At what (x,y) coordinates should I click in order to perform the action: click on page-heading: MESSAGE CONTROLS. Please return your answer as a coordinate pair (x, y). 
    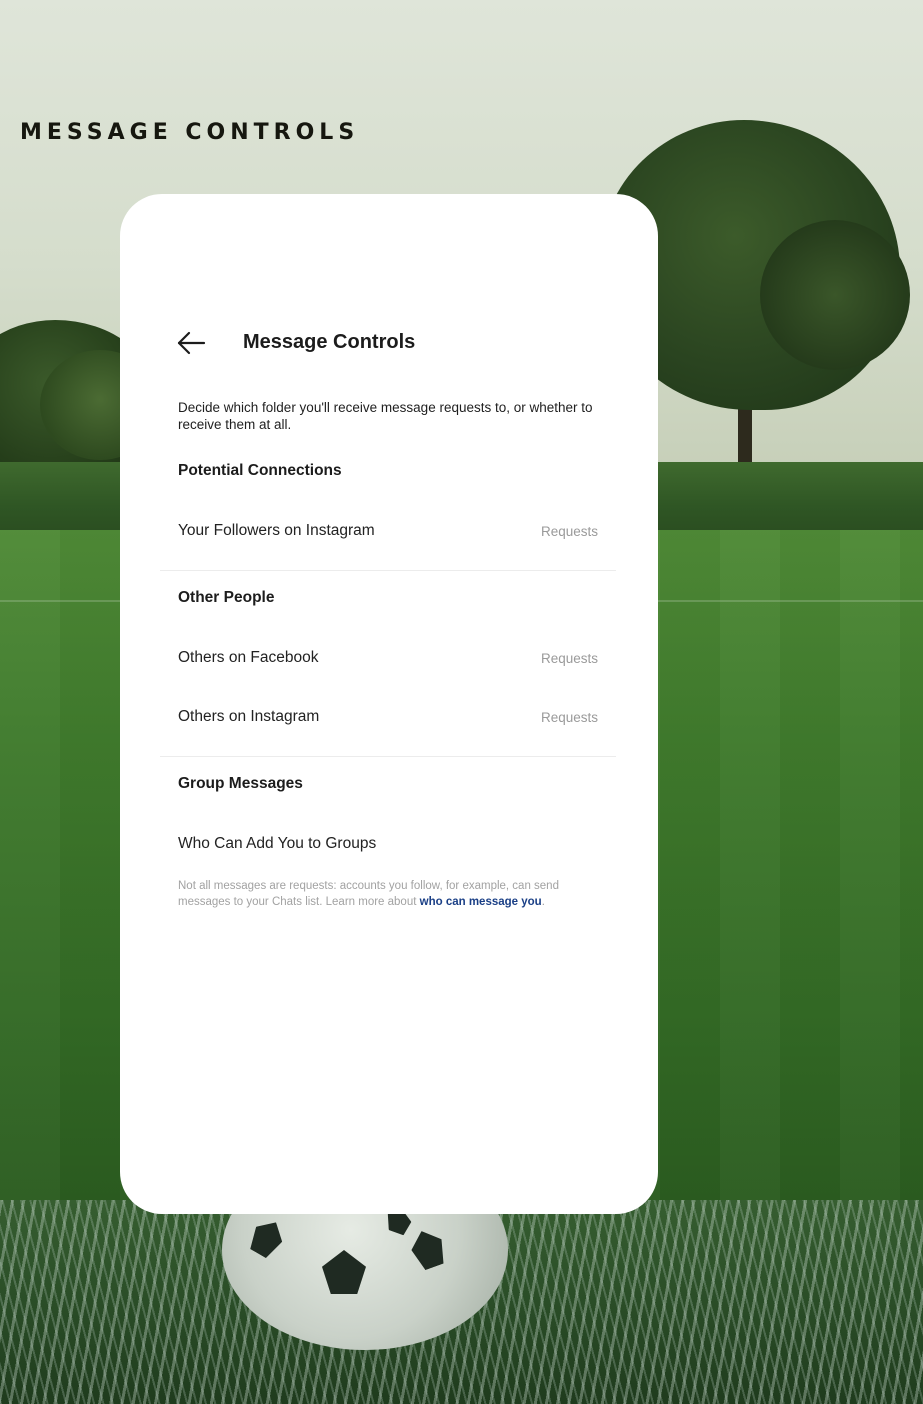
    Looking at the image, I should click on (190, 132).